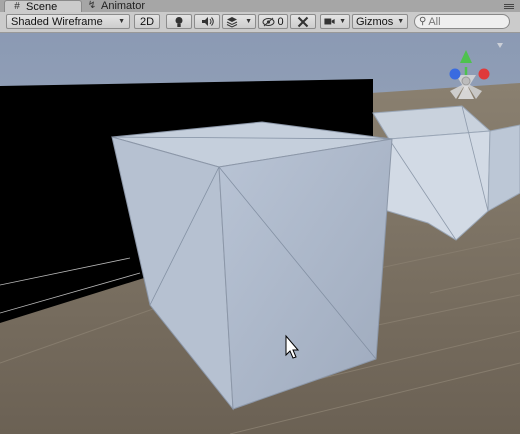 The image size is (520, 434). I want to click on menu-icon, so click(509, 6).